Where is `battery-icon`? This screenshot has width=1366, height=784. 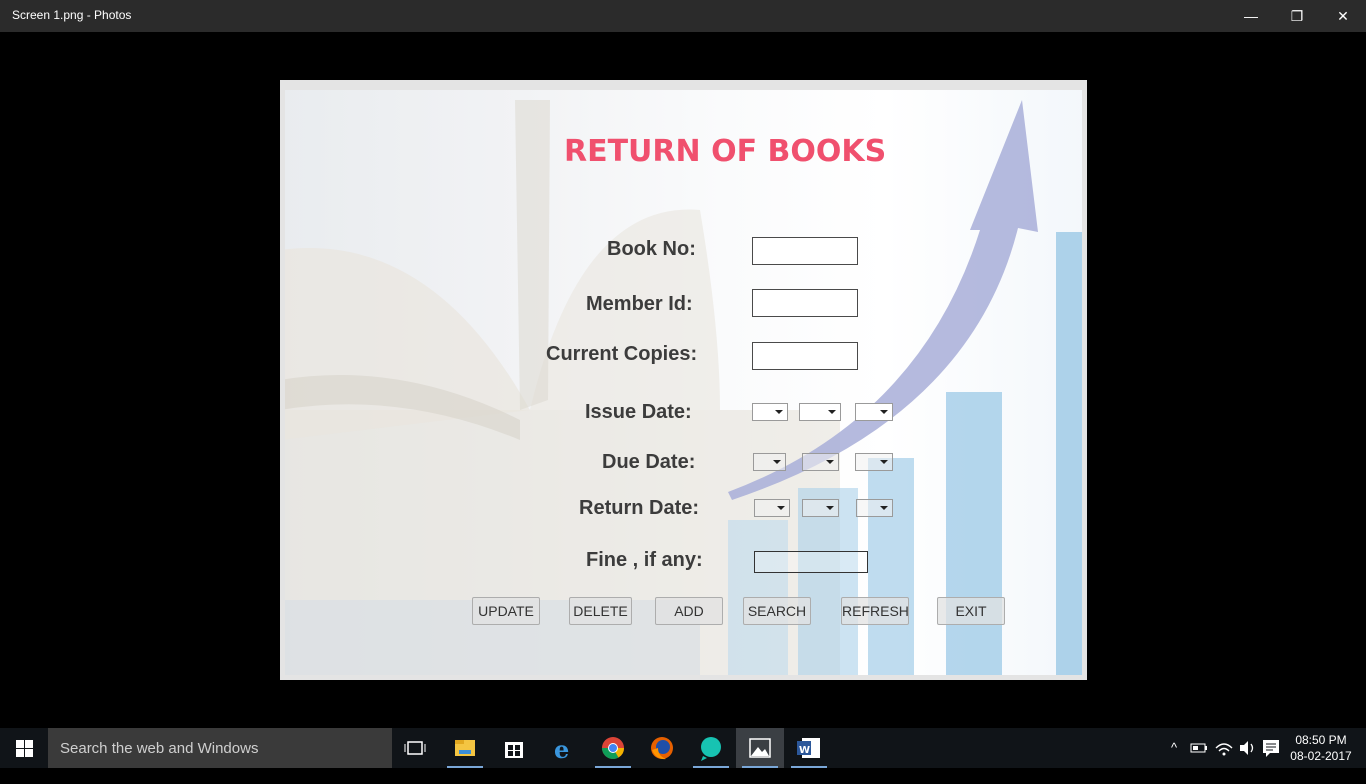
battery-icon is located at coordinates (1199, 748).